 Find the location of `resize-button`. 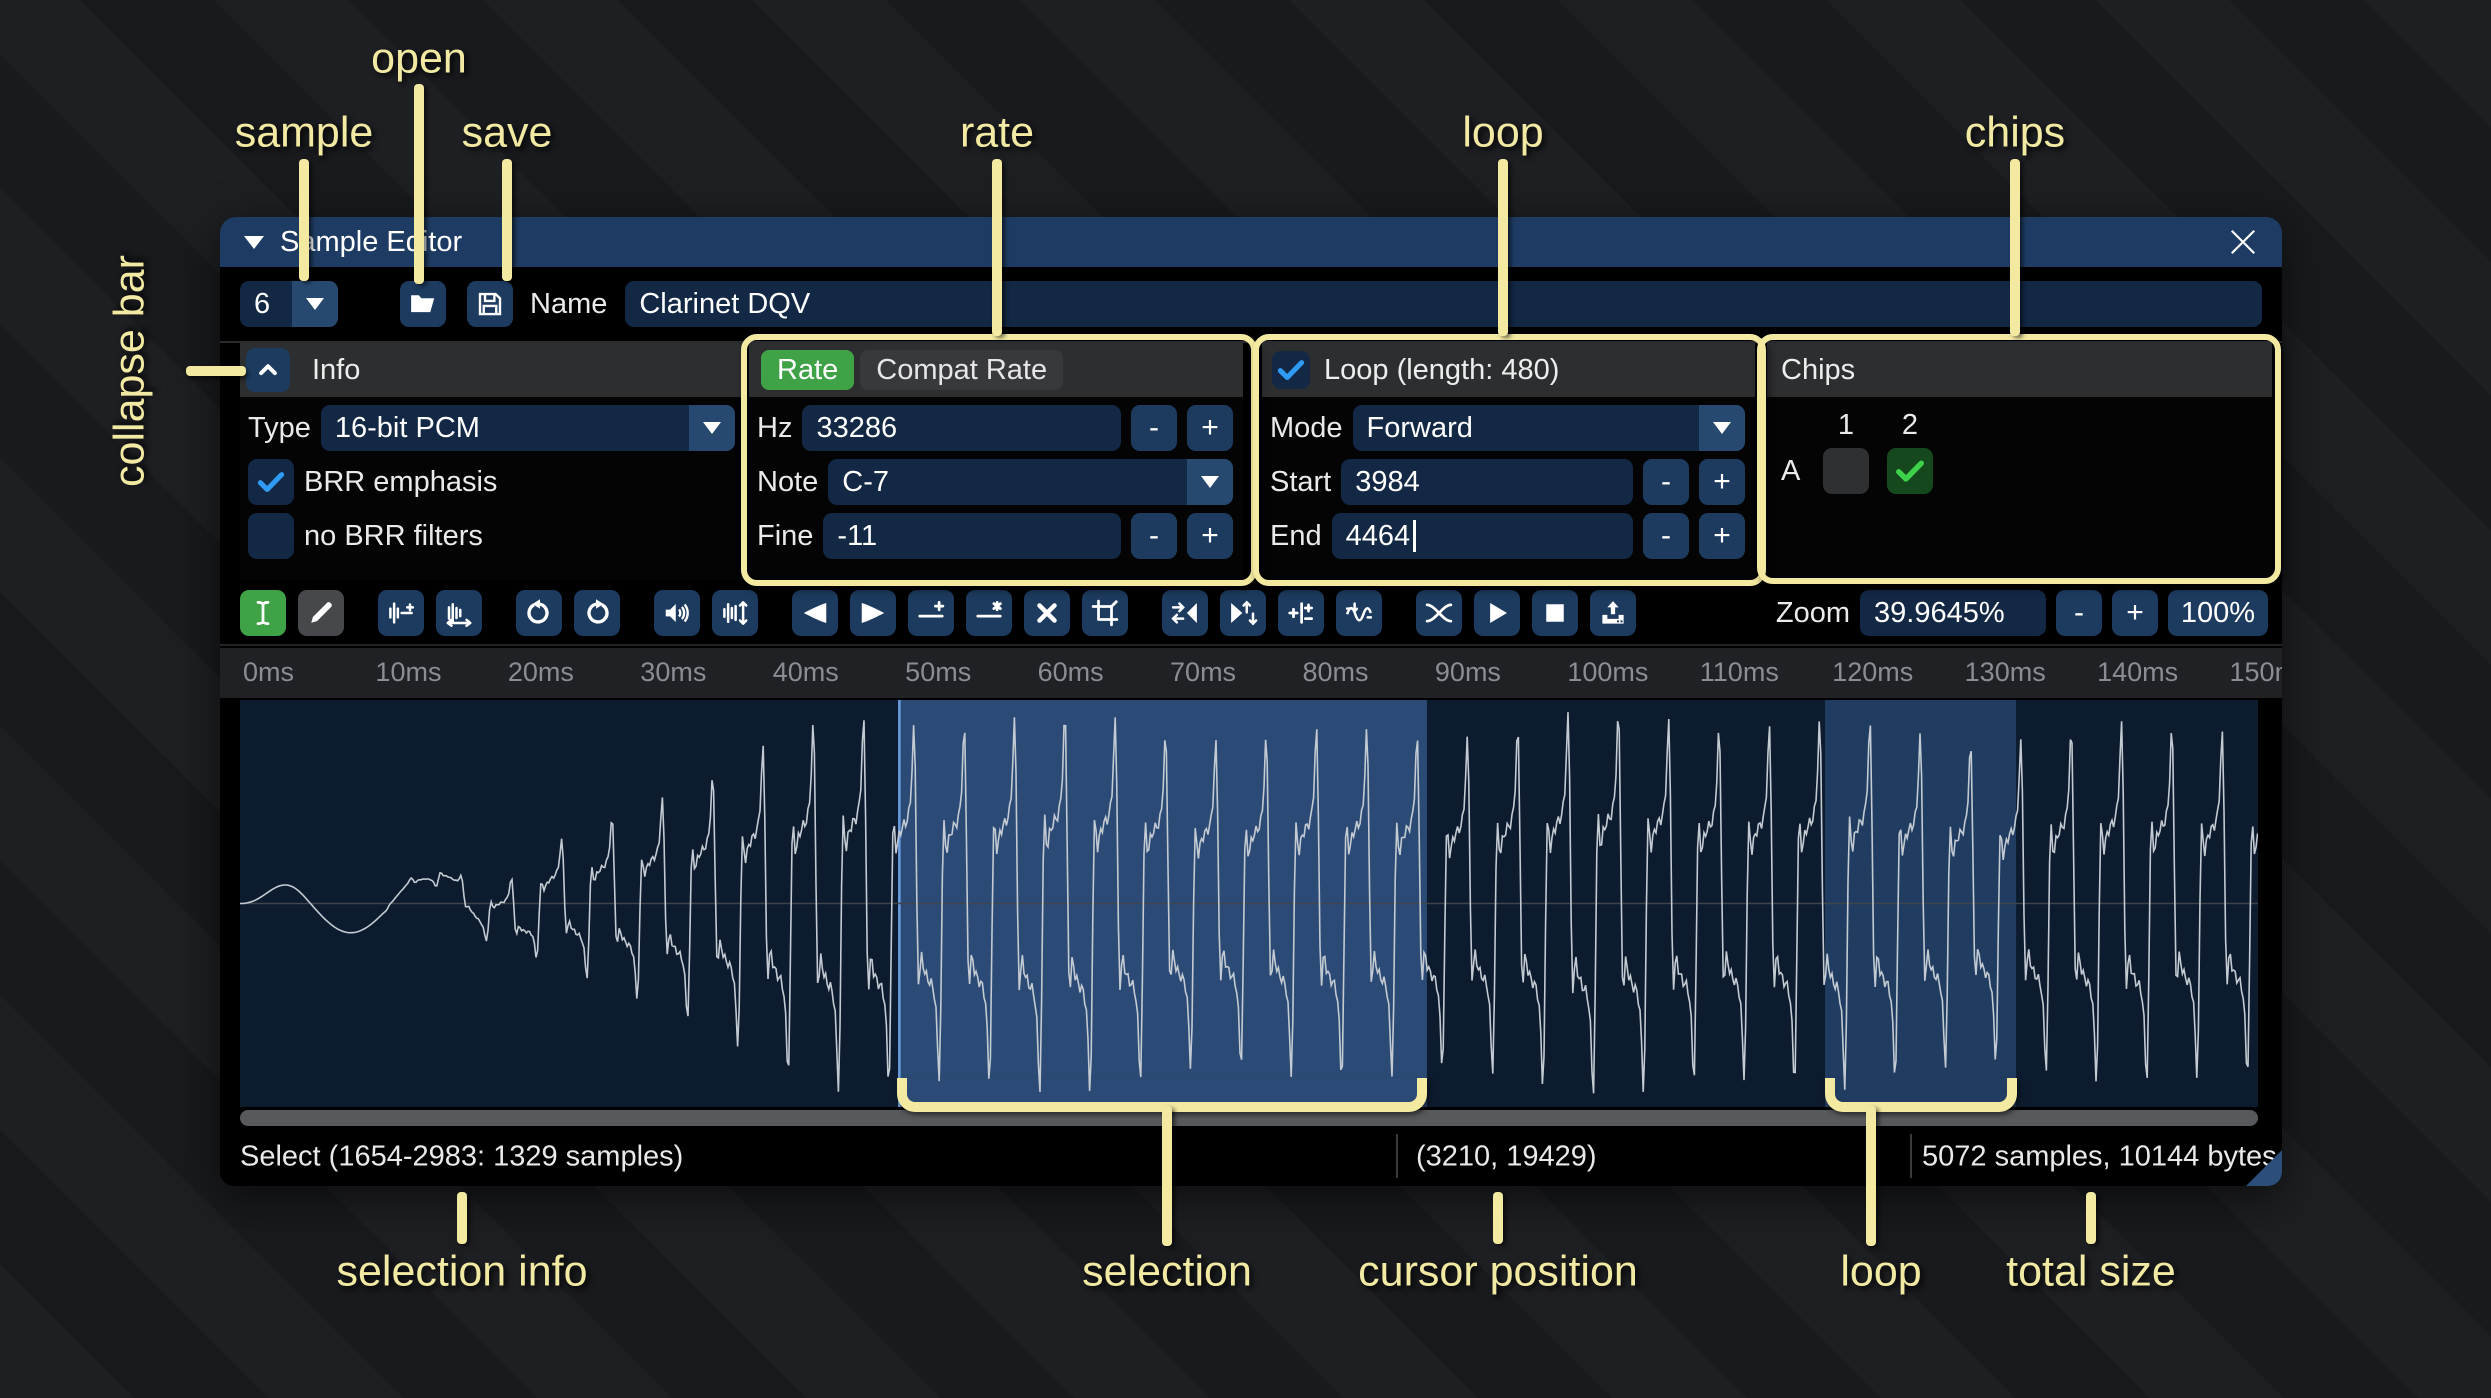

resize-button is located at coordinates (401, 613).